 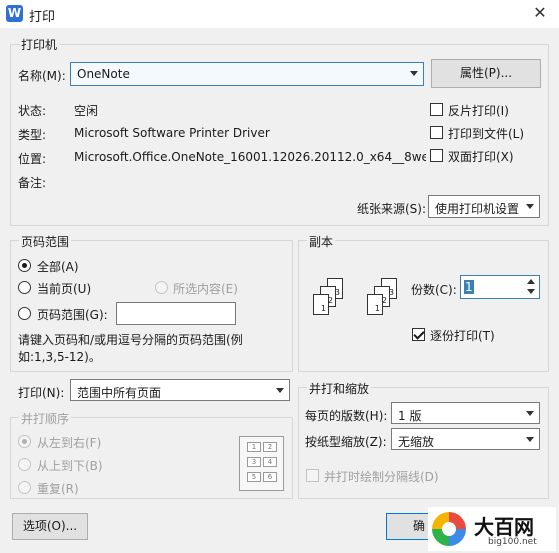 What do you see at coordinates (58, 266) in the screenshot?
I see `range-all-label: 全部(A)` at bounding box center [58, 266].